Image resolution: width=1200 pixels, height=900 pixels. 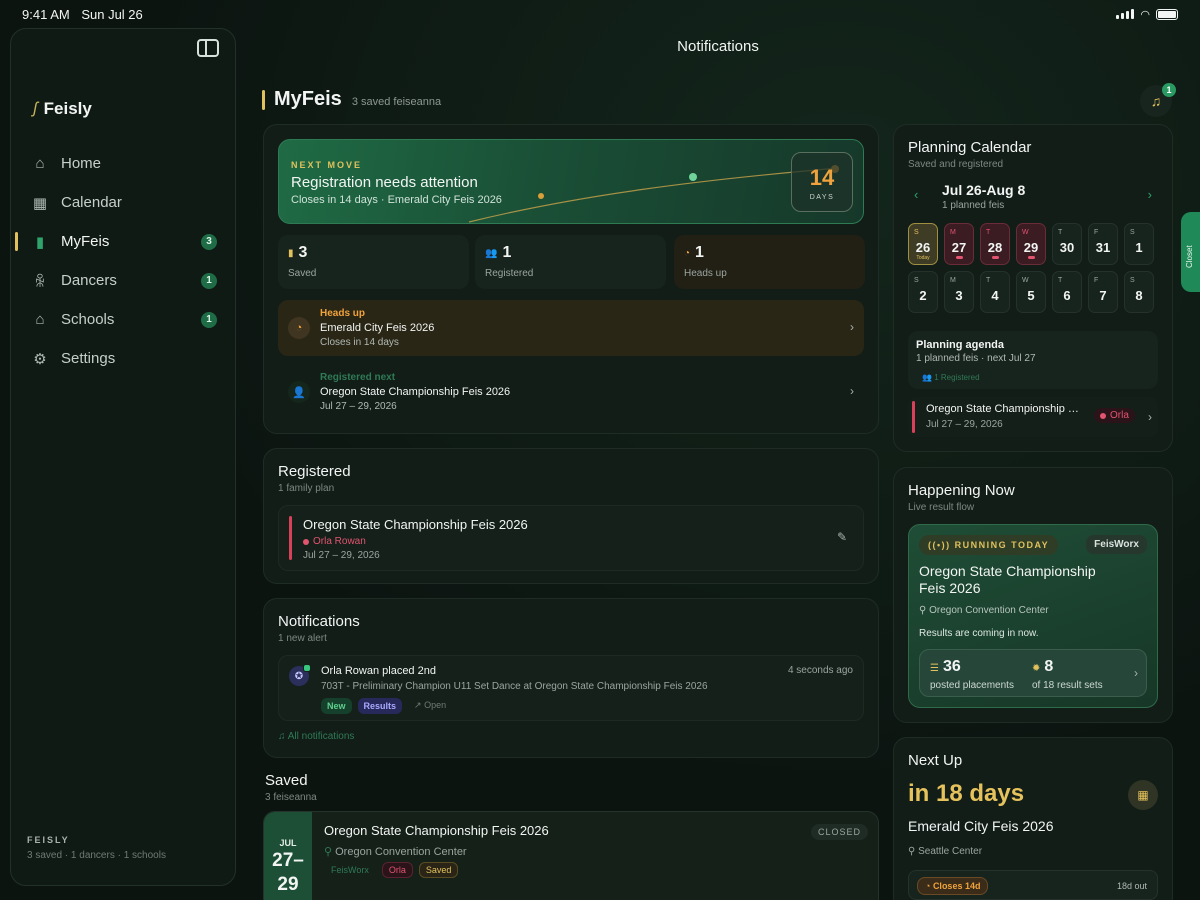 I want to click on calendar-day: F7, so click(x=1103, y=292).